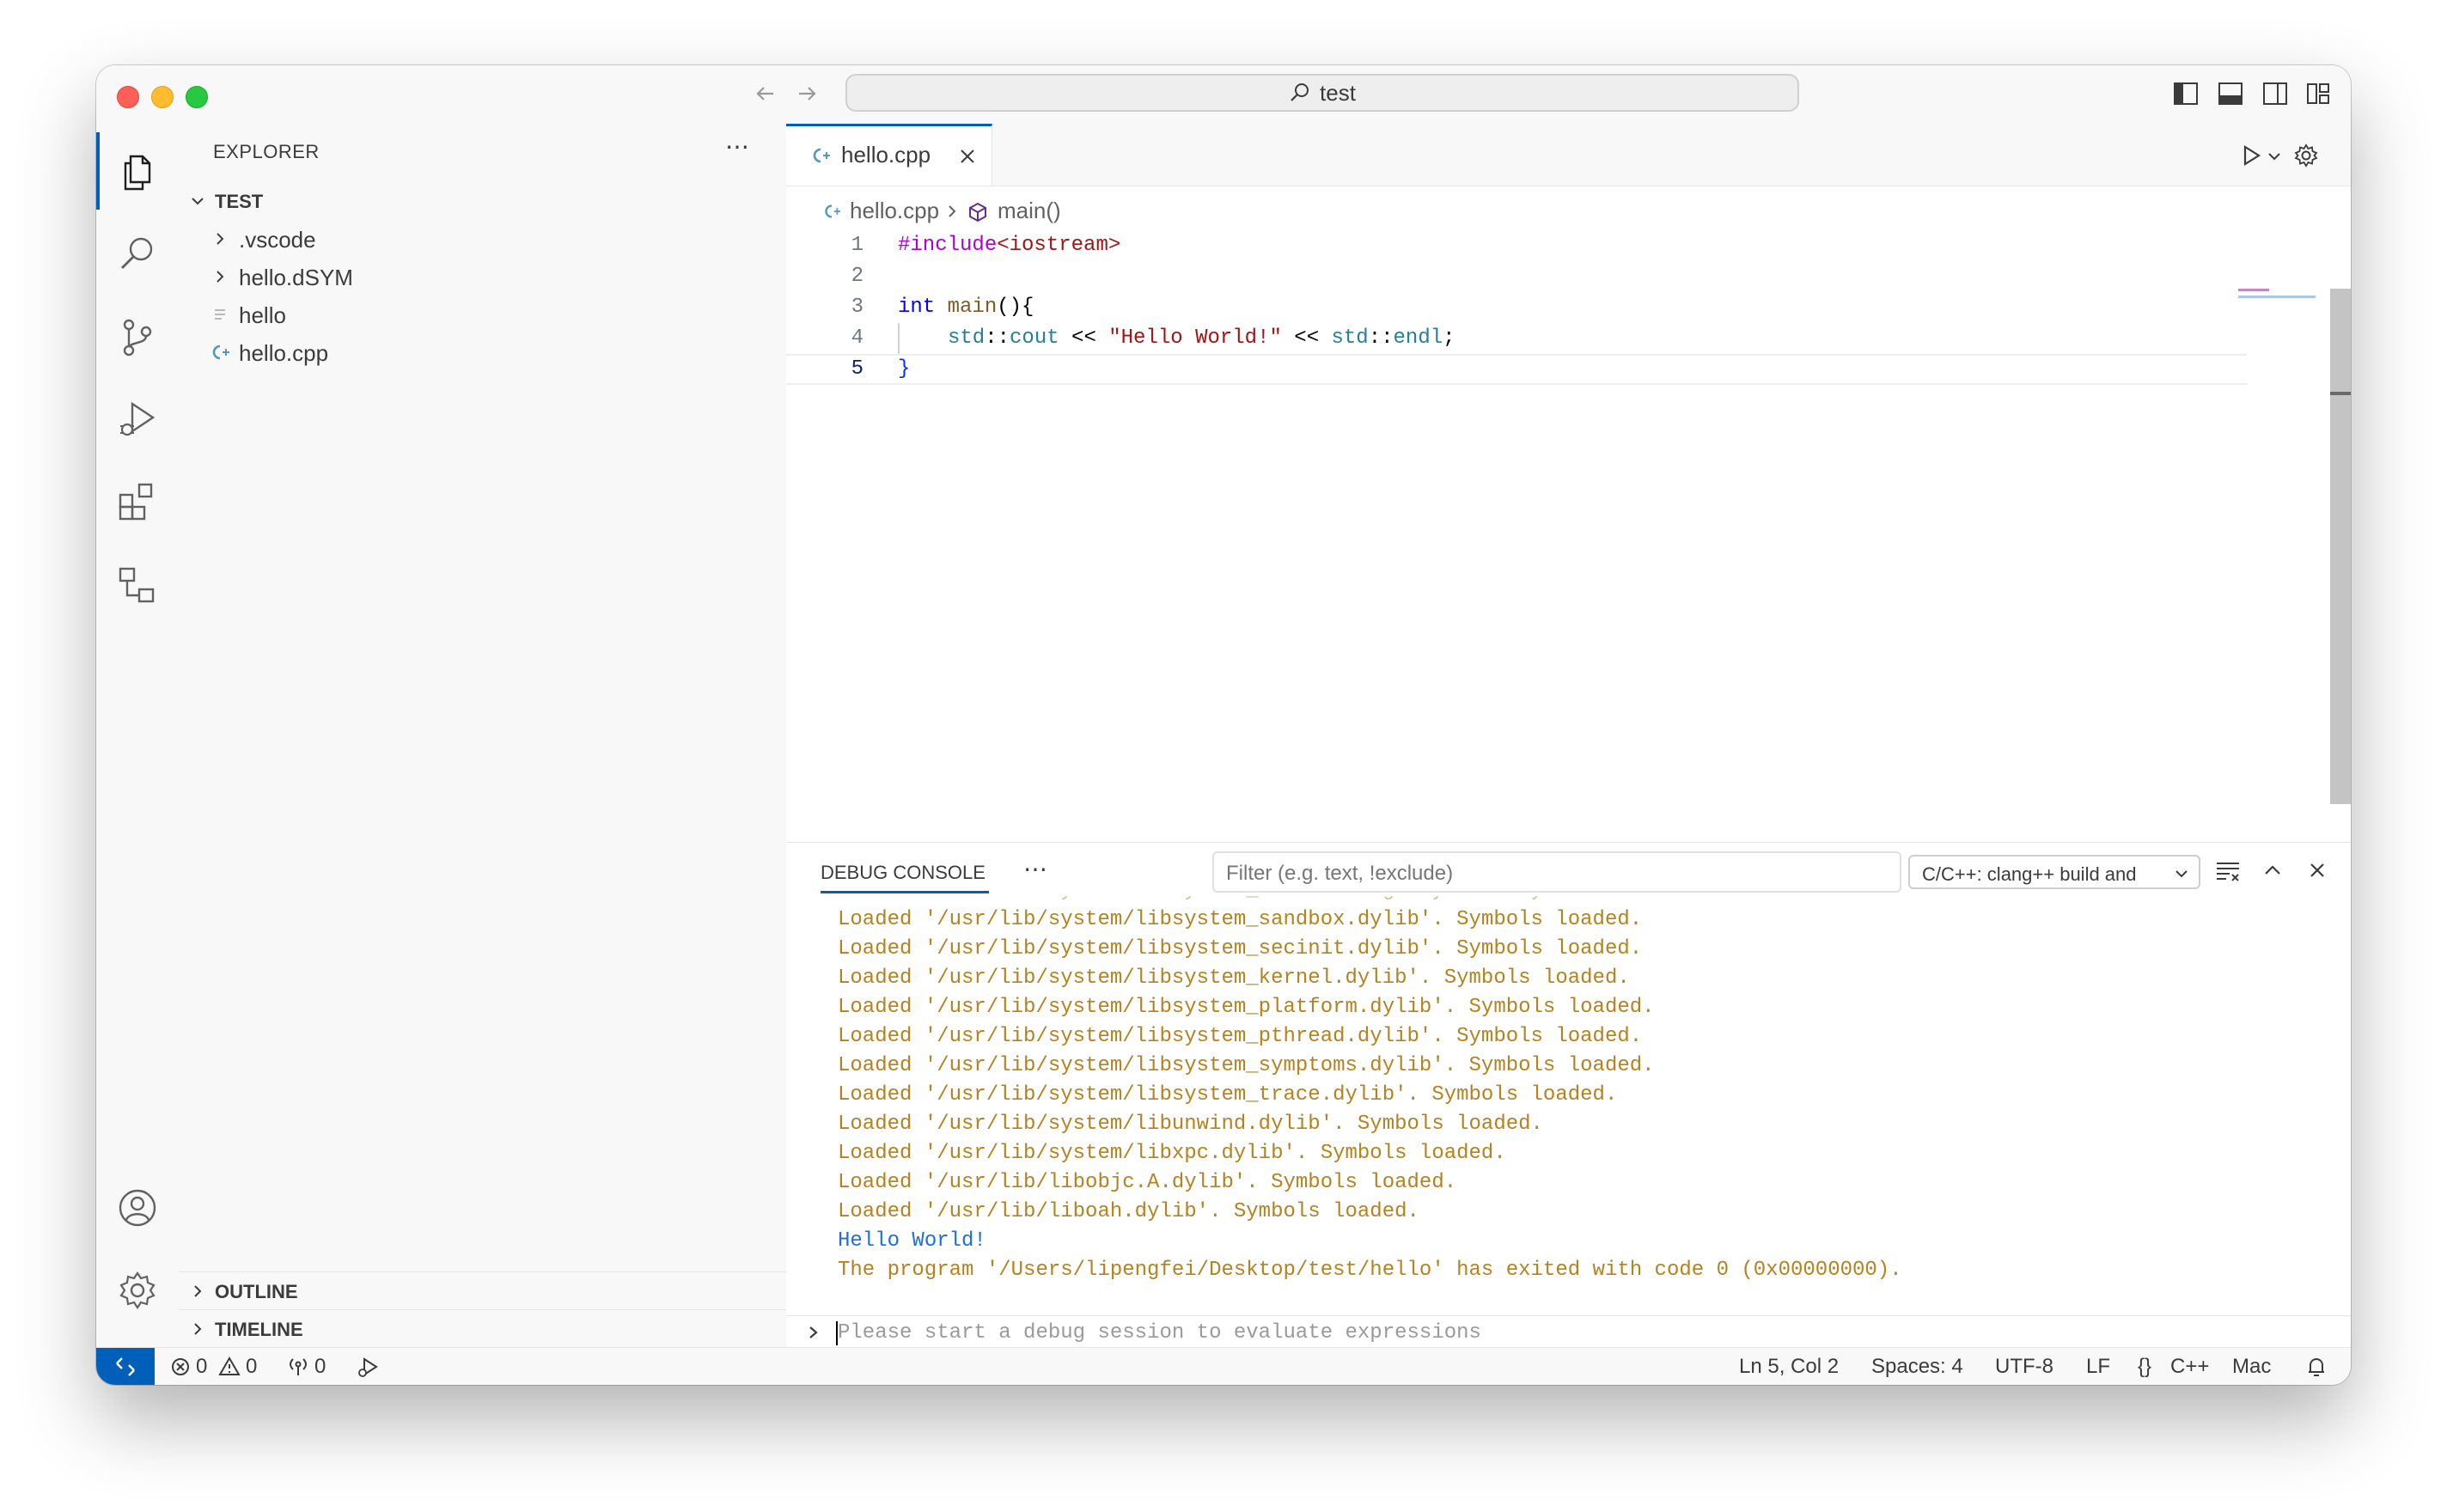  I want to click on error-count: 0, so click(202, 1366).